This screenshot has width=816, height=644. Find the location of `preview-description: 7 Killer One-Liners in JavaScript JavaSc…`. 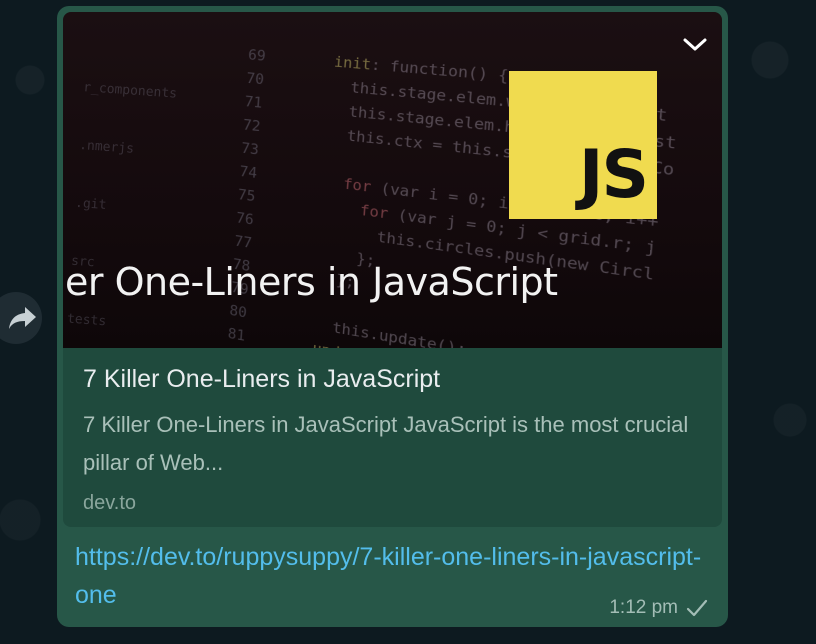

preview-description: 7 Killer One-Liners in JavaScript JavaSc… is located at coordinates (398, 444).